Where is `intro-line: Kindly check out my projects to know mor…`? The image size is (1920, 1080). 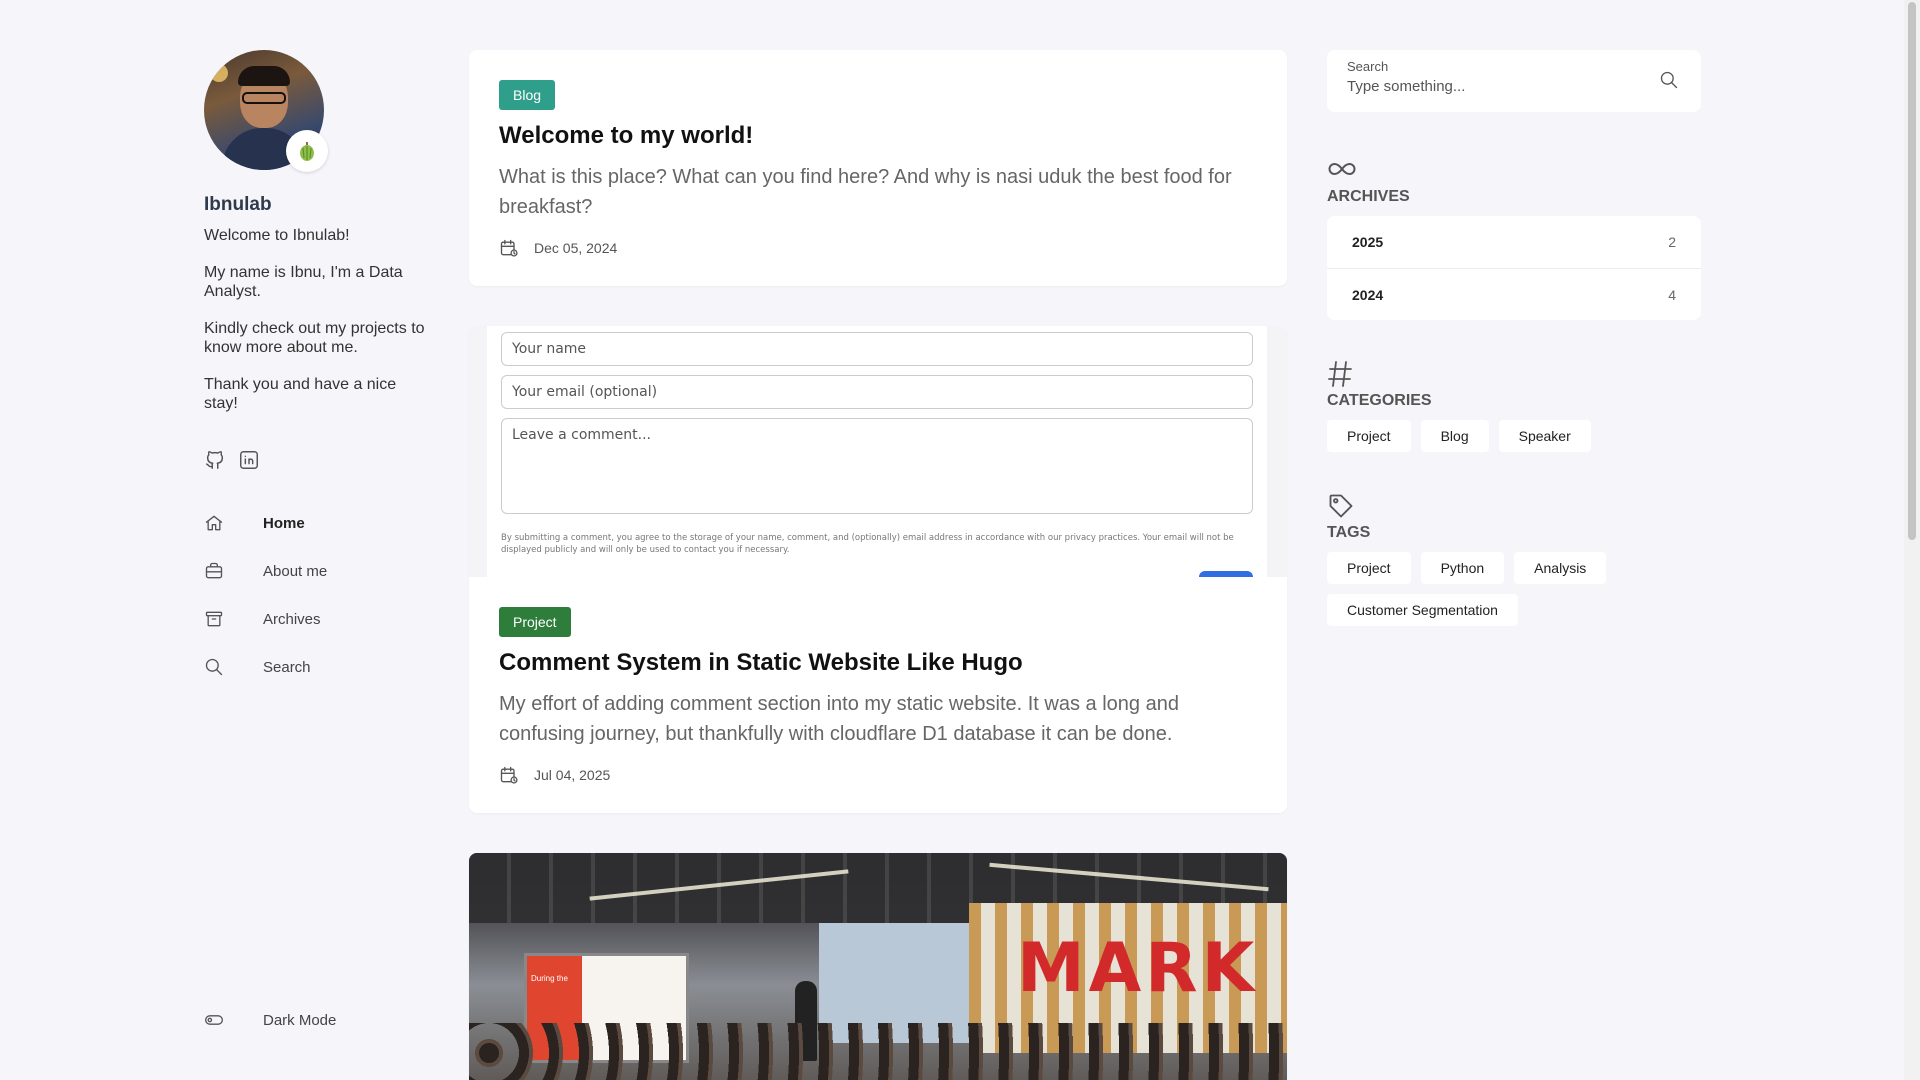
intro-line: Kindly check out my projects to know mor… is located at coordinates (314, 338).